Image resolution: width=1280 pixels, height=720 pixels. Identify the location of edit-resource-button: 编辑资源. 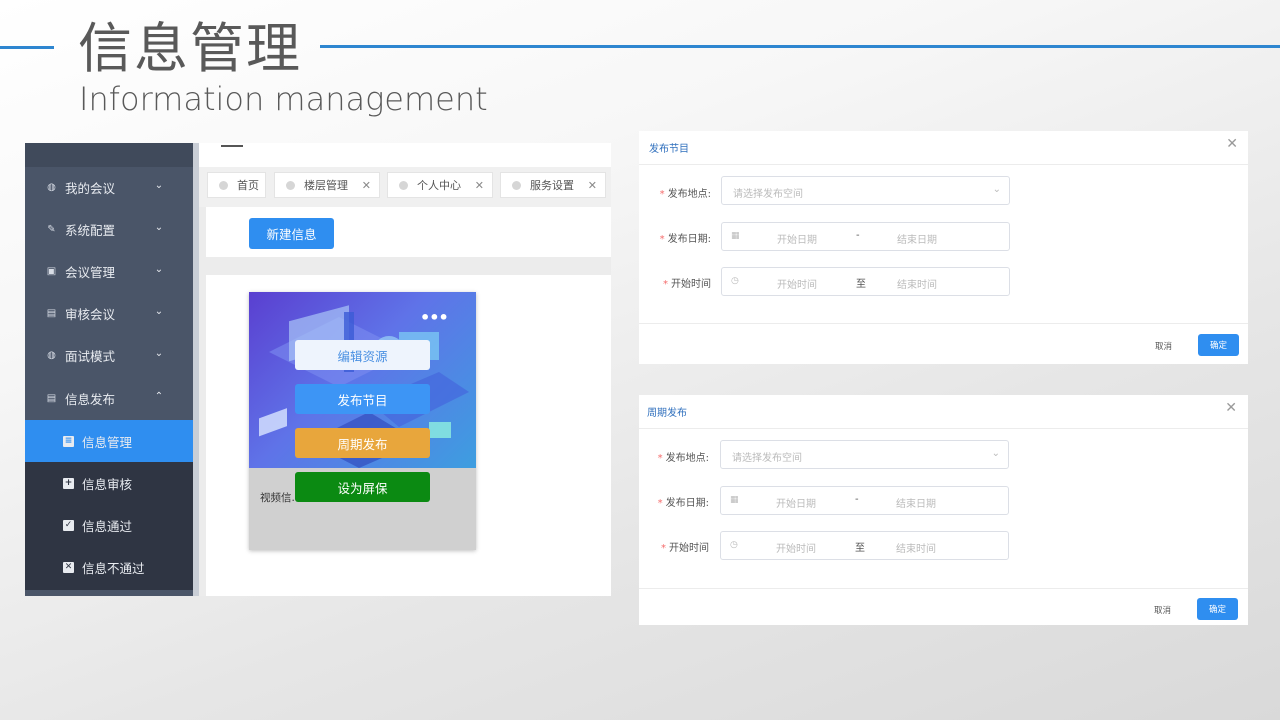
(362, 355).